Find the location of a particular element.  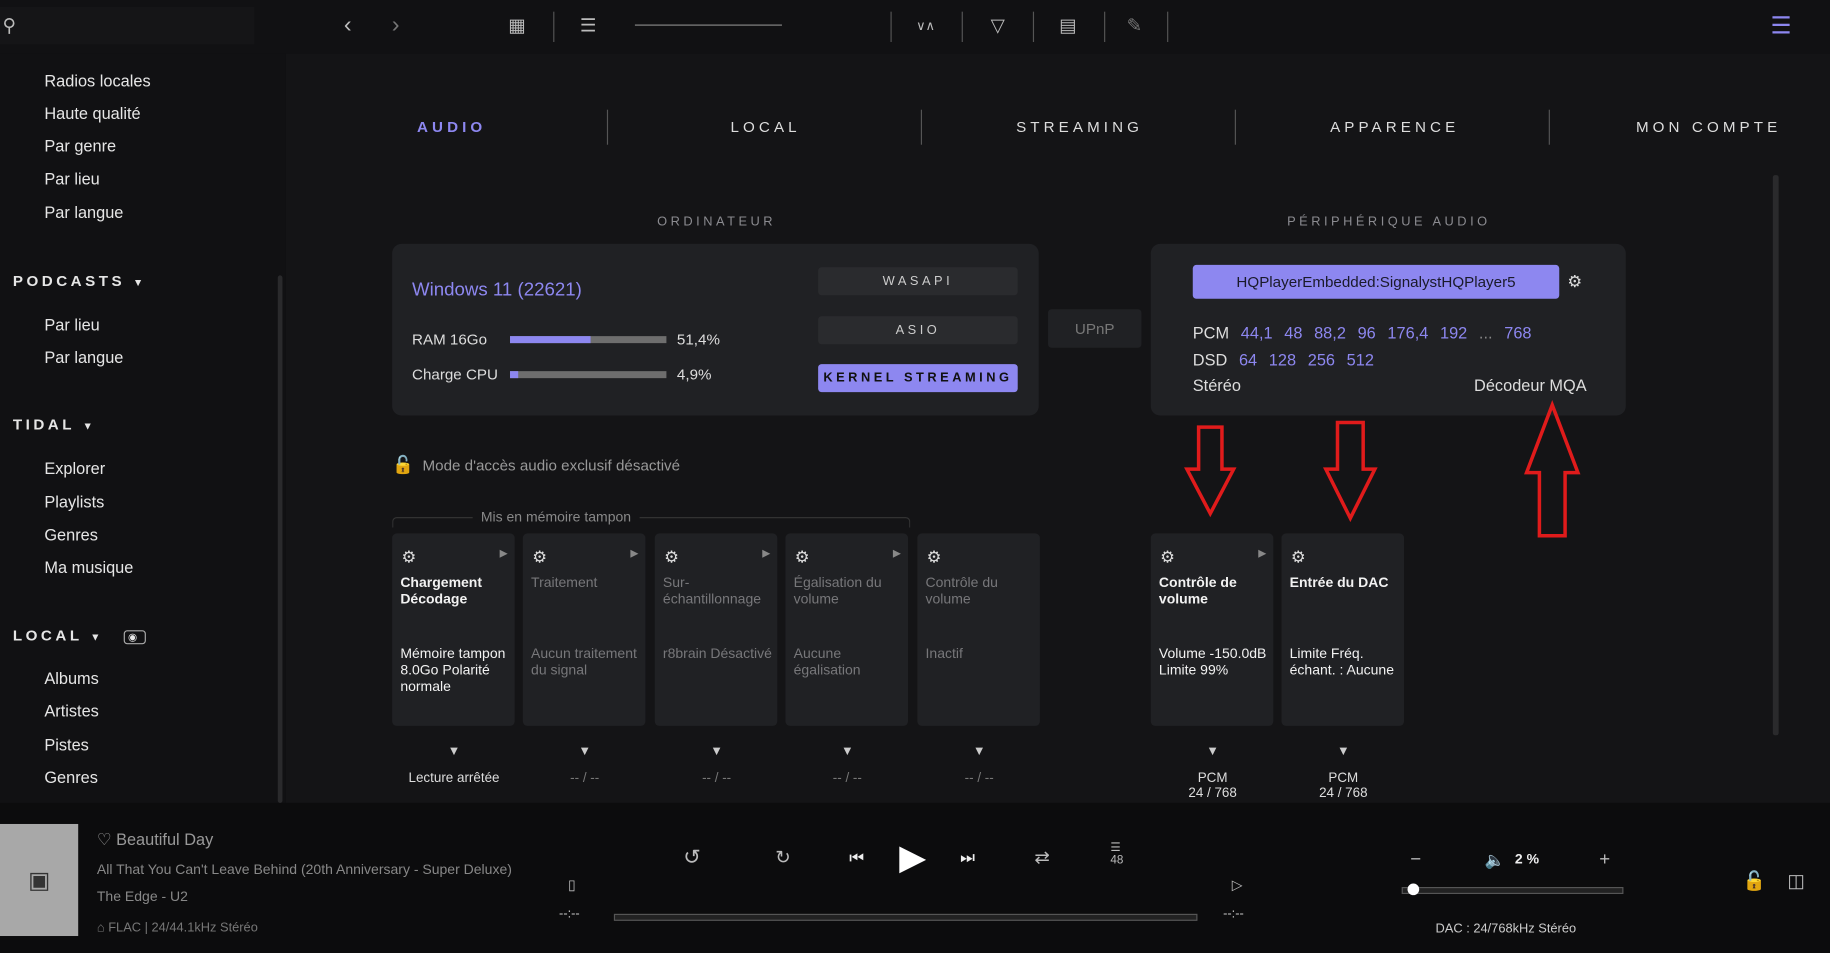

waveform-icon: ▯ is located at coordinates (572, 884).